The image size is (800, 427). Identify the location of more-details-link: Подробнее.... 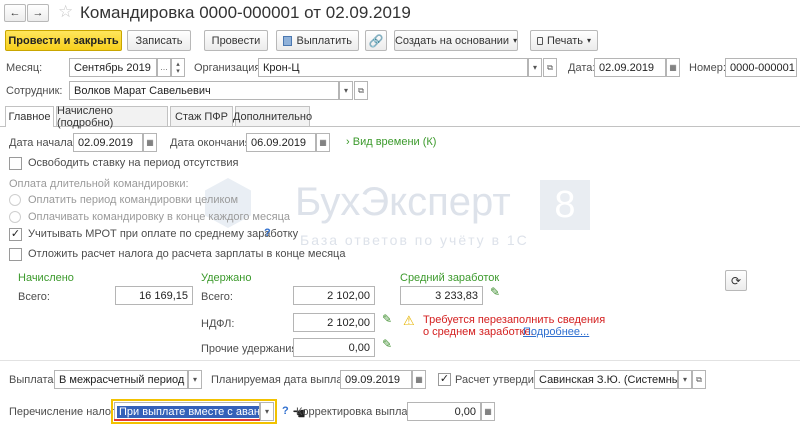
(556, 332).